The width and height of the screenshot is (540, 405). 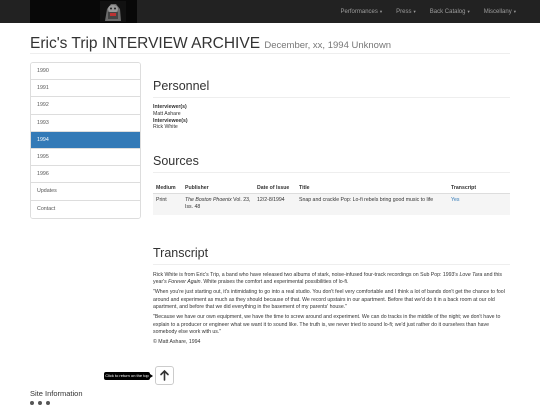 What do you see at coordinates (455, 200) in the screenshot?
I see `transcript-link: Yes` at bounding box center [455, 200].